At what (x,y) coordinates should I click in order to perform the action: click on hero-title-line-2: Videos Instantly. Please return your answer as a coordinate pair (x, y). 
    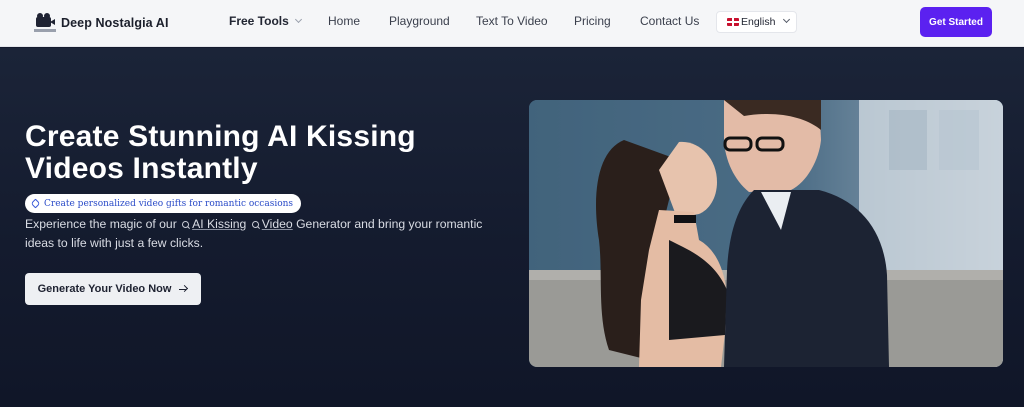
    Looking at the image, I should click on (141, 168).